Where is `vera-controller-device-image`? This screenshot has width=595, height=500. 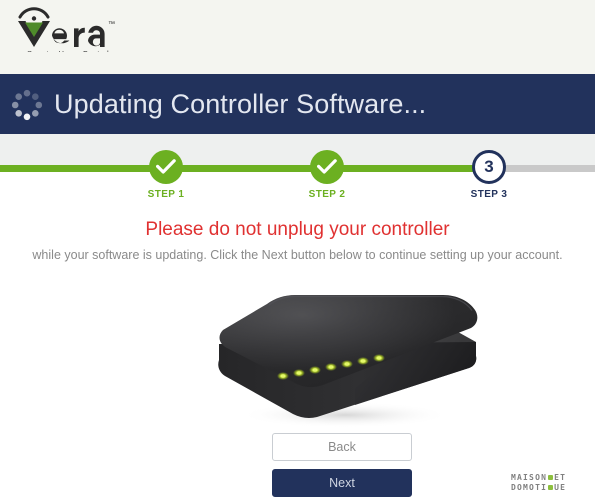 vera-controller-device-image is located at coordinates (345, 357).